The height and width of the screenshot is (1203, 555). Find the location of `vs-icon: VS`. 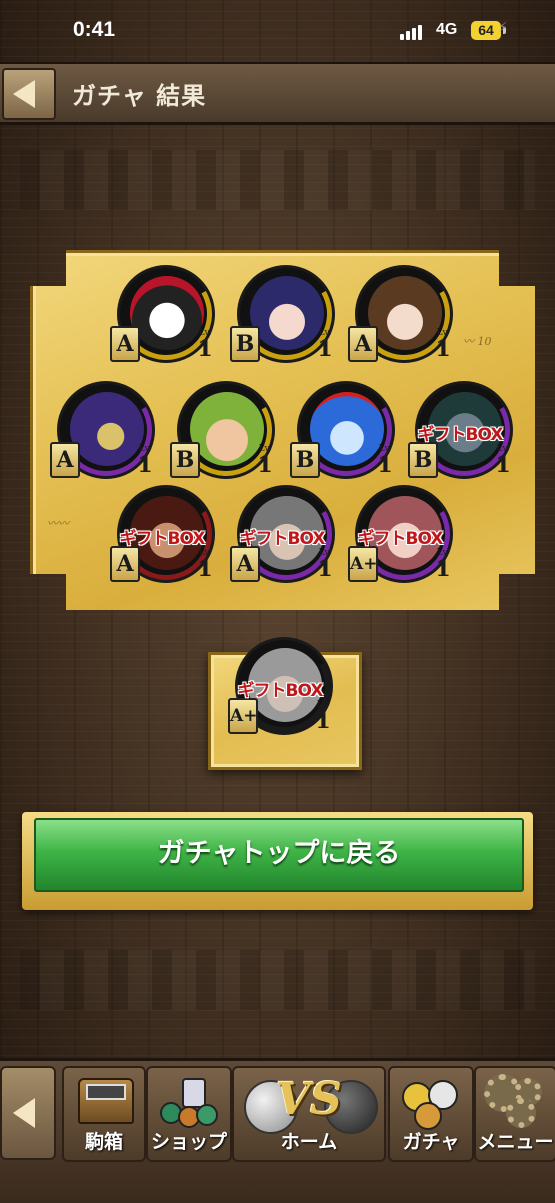

vs-icon: VS is located at coordinates (309, 1099).